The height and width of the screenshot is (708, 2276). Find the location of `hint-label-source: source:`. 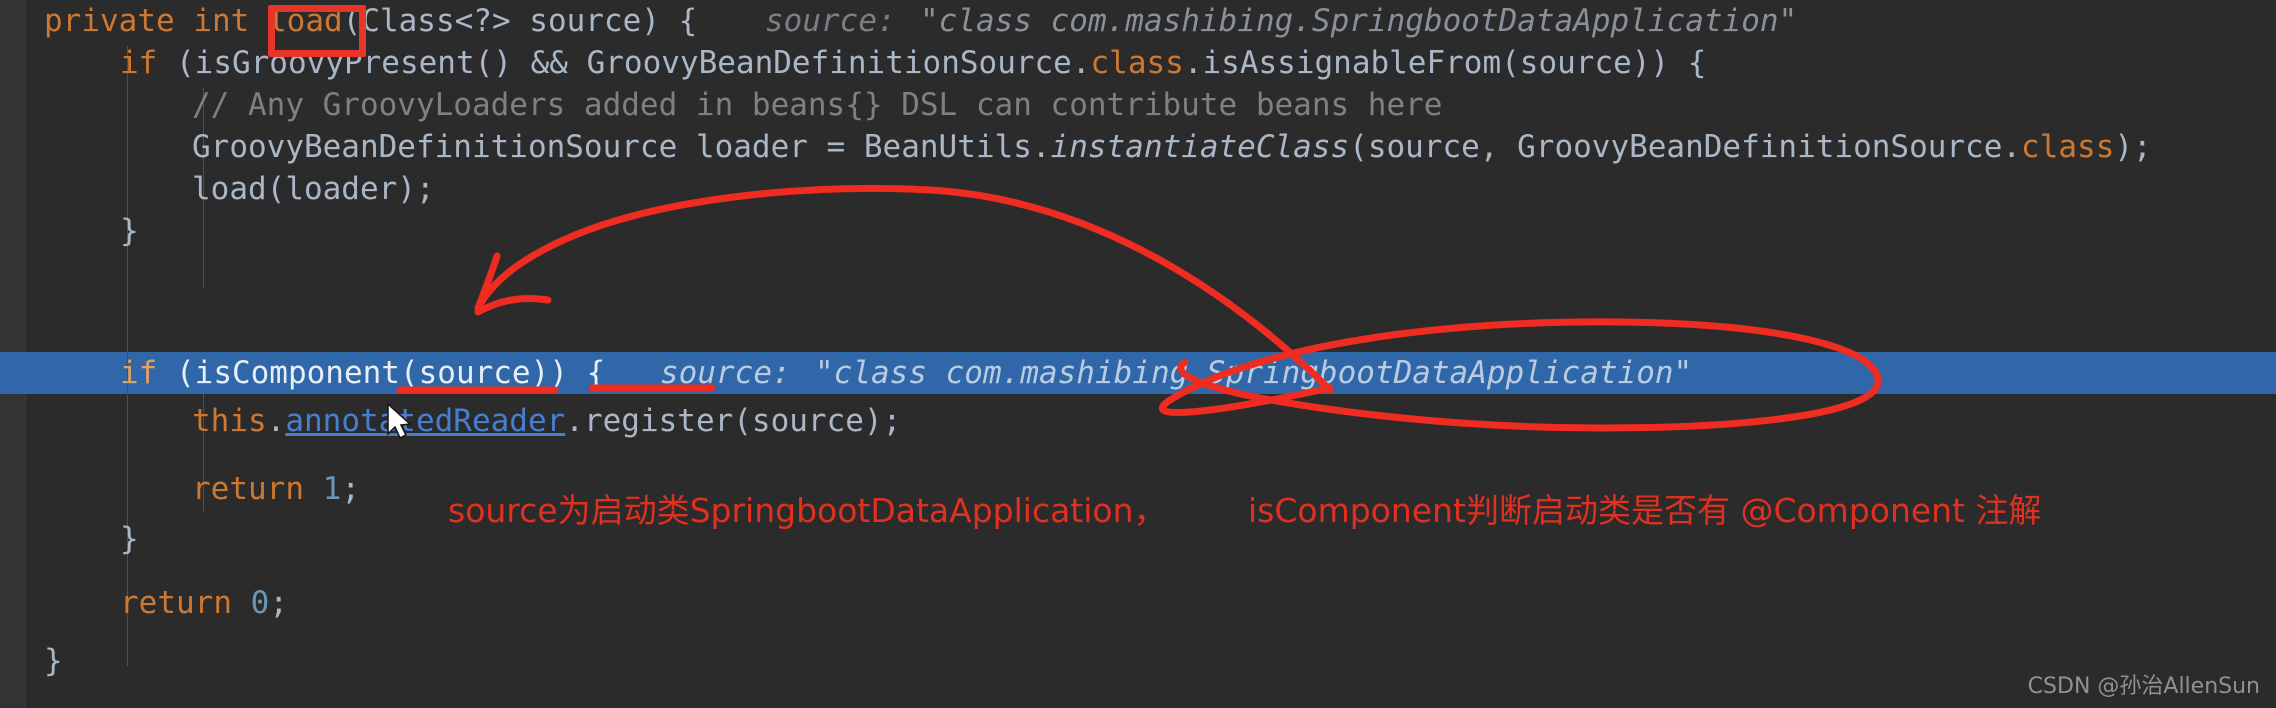

hint-label-source: source: is located at coordinates (830, 21).